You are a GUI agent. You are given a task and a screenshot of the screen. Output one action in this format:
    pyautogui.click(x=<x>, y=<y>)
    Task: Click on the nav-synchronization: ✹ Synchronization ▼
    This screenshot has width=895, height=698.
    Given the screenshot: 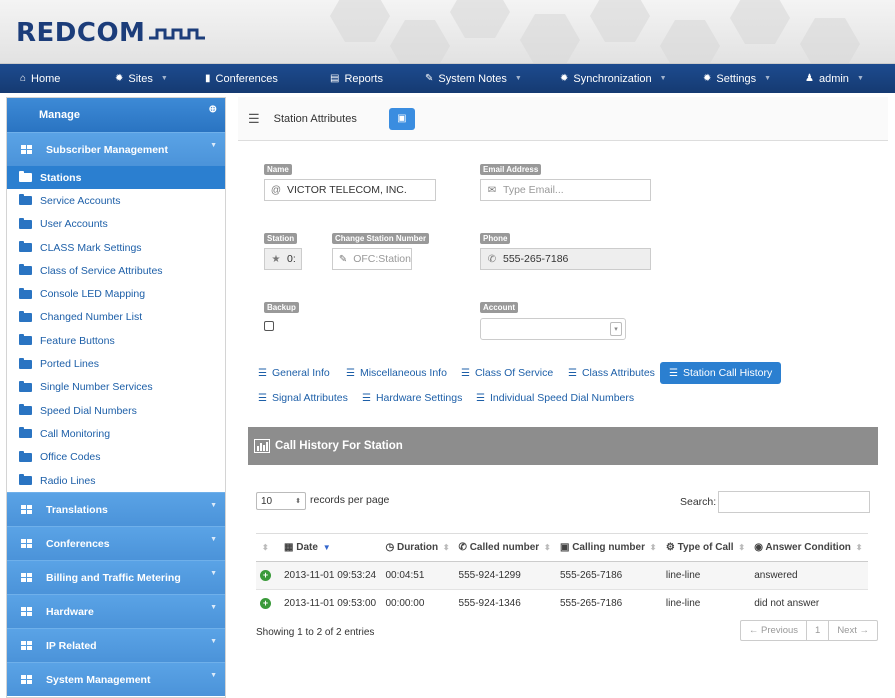 What is the action you would take?
    pyautogui.click(x=613, y=78)
    